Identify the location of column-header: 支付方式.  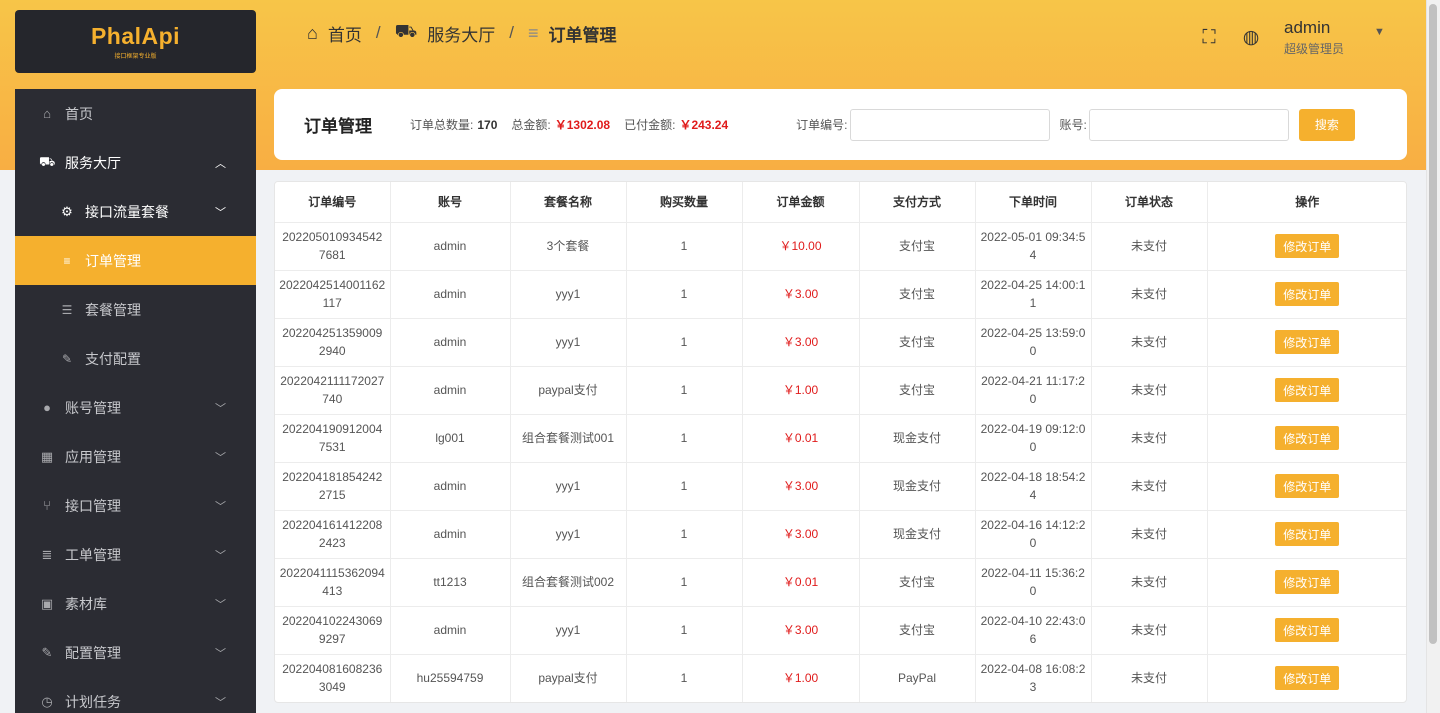
(917, 202).